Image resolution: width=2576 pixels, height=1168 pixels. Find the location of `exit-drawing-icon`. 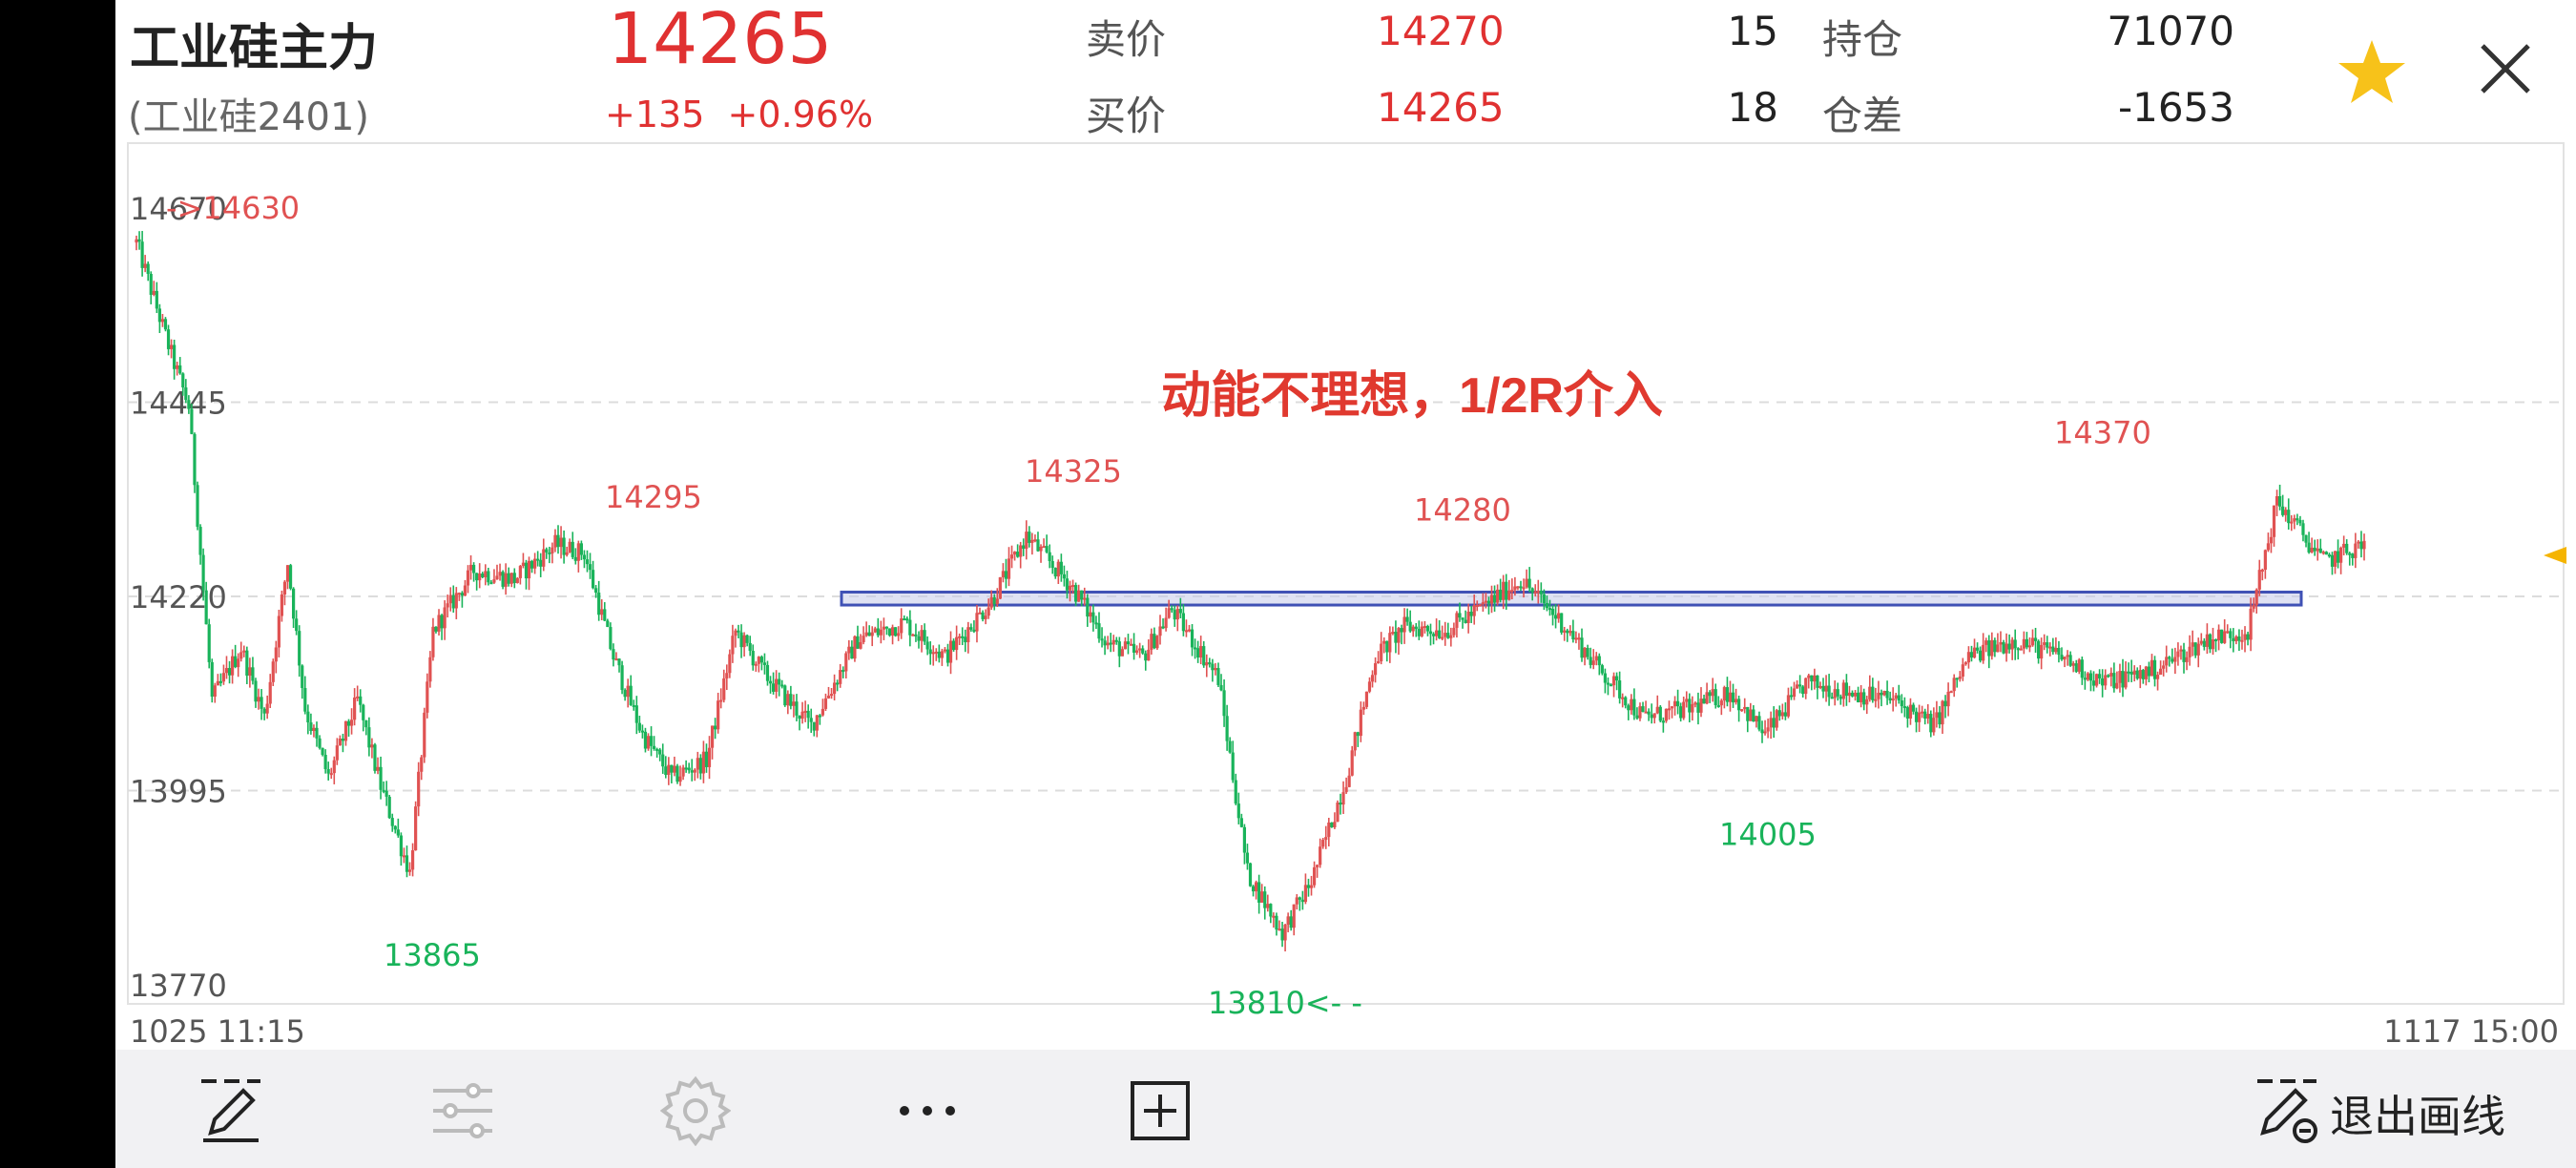

exit-drawing-icon is located at coordinates (2287, 1110).